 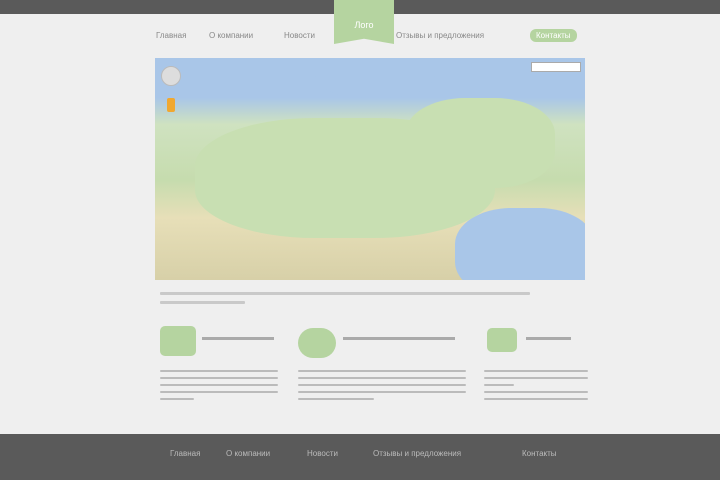 I want to click on footer-nav-reviews: Отзывы и предложения, so click(x=417, y=453).